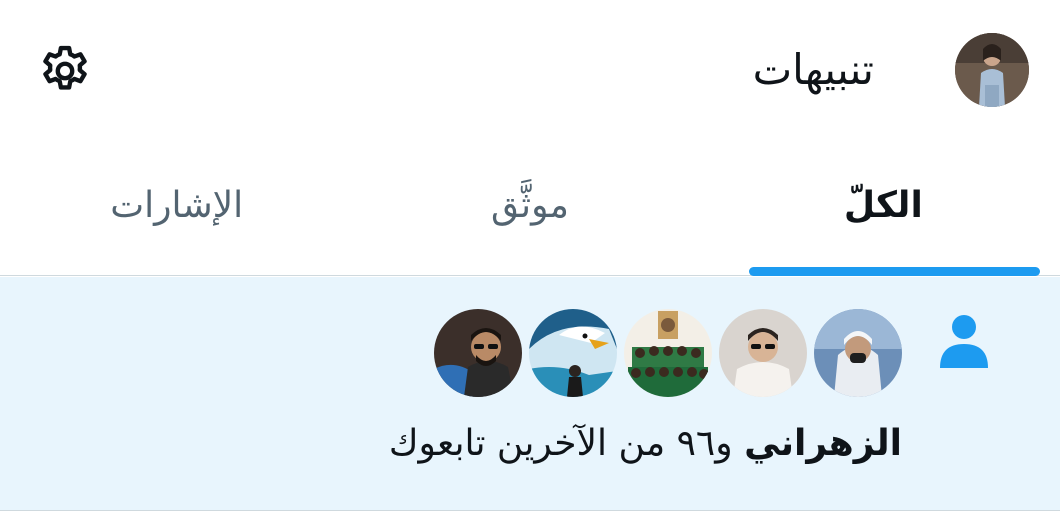  What do you see at coordinates (964, 341) in the screenshot?
I see `person-icon` at bounding box center [964, 341].